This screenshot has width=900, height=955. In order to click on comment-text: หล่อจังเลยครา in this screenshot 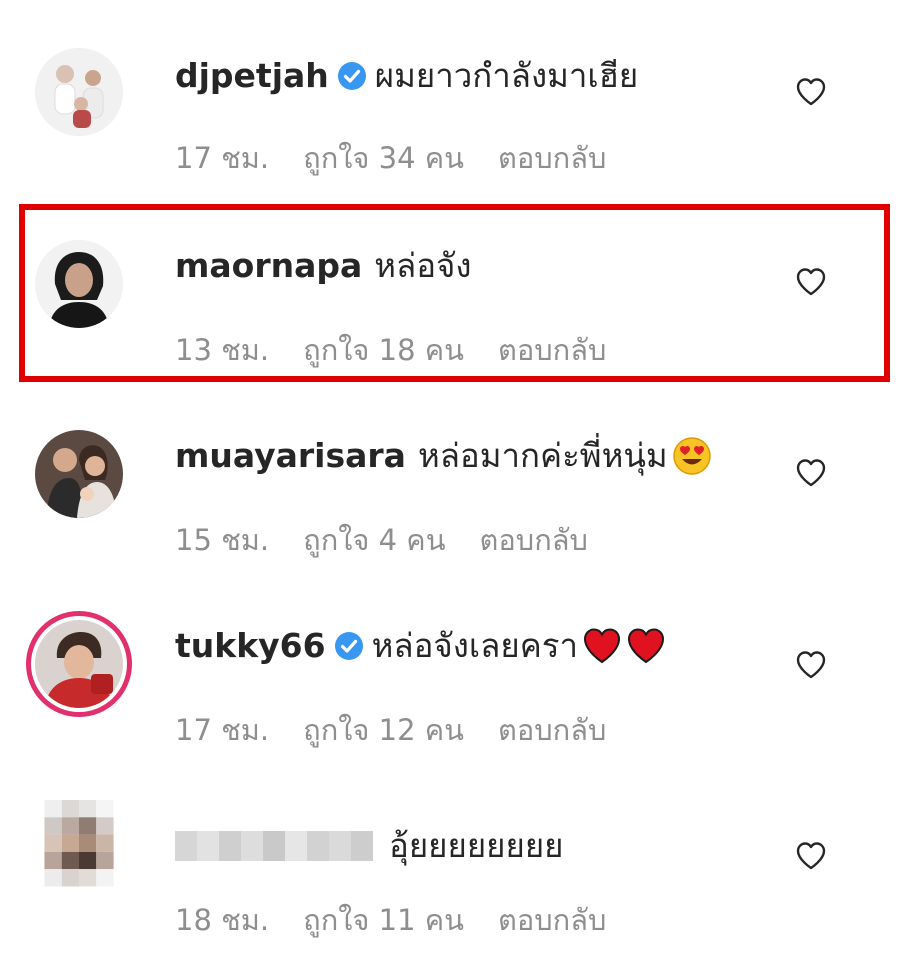, I will do `click(475, 645)`.